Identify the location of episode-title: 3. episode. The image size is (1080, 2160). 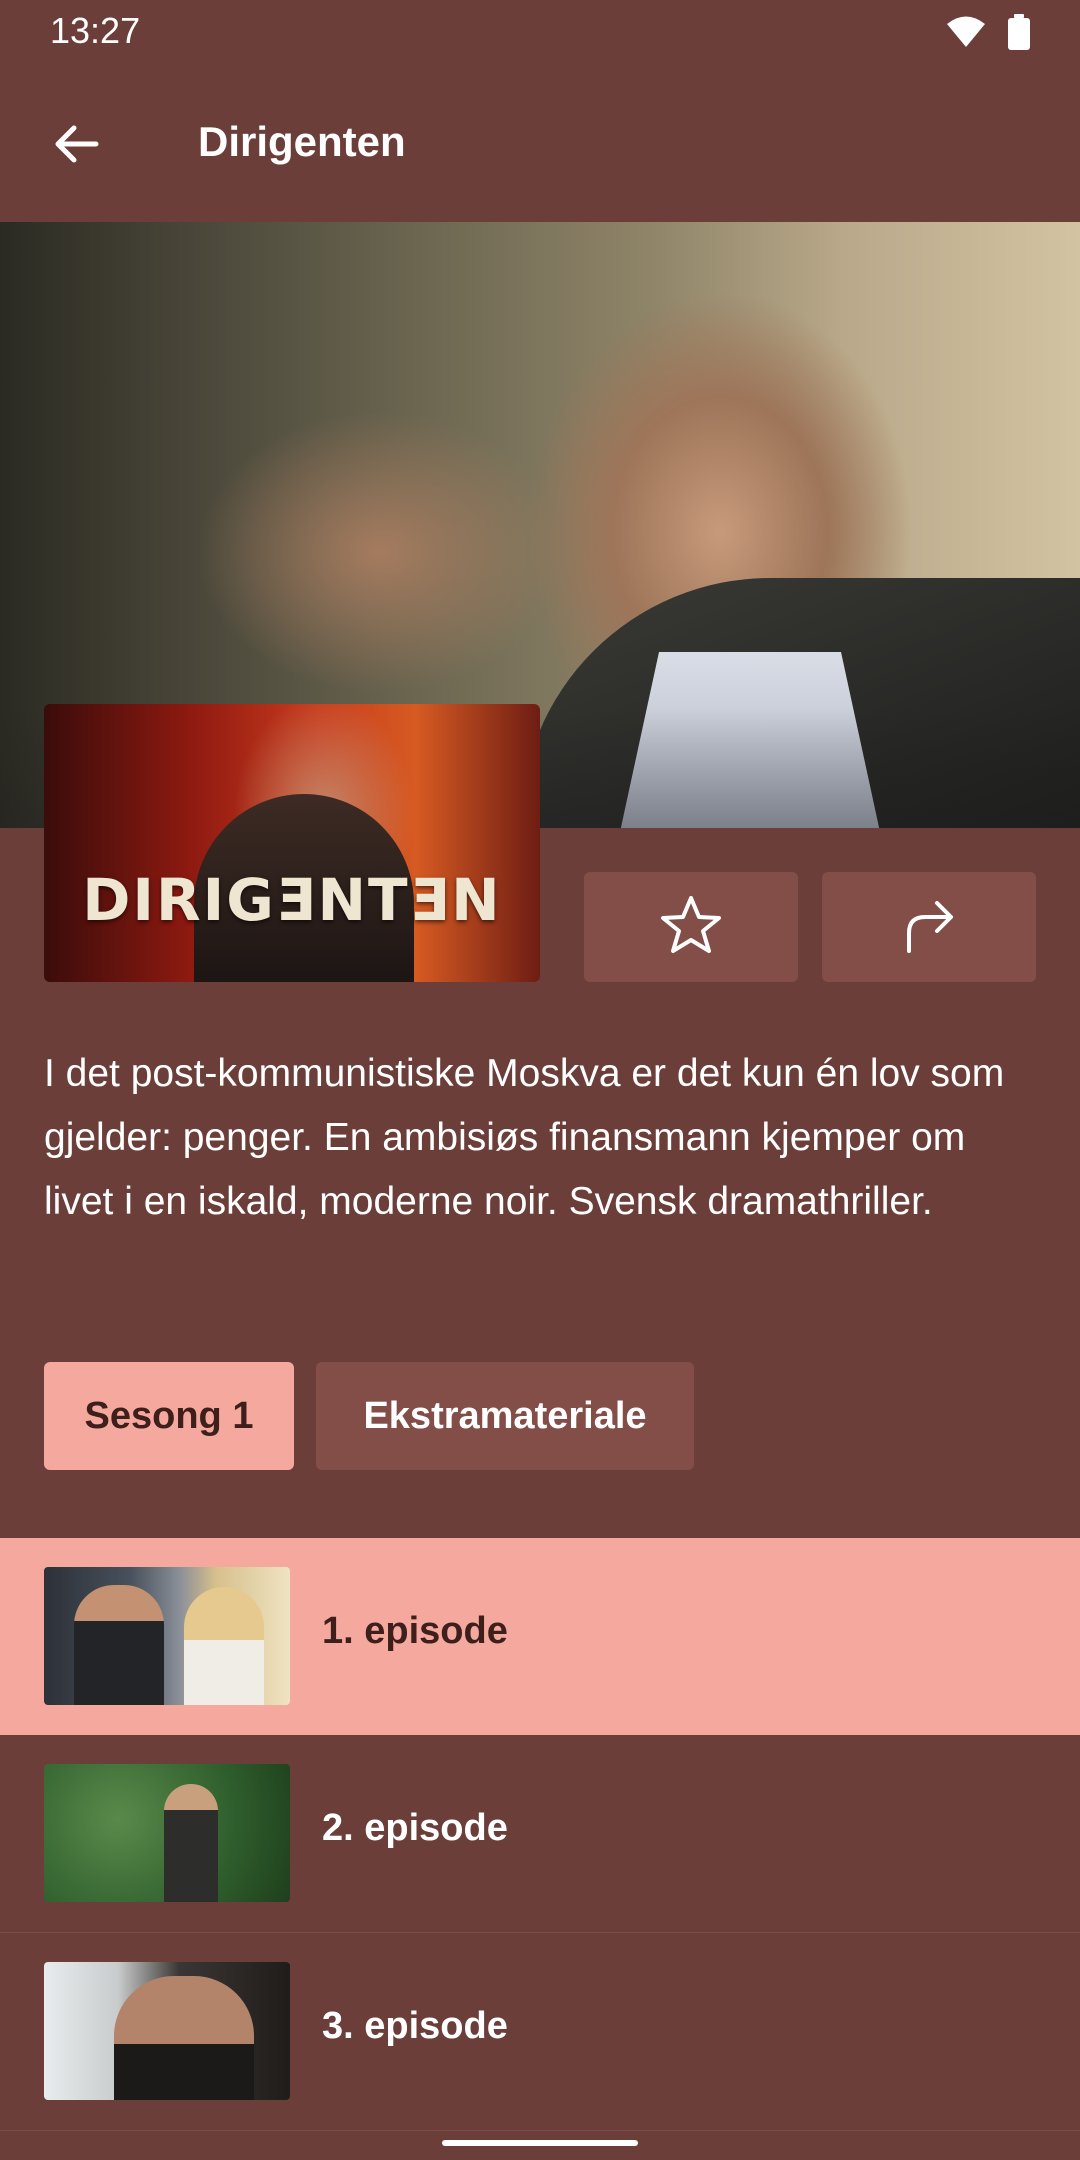
(415, 2026).